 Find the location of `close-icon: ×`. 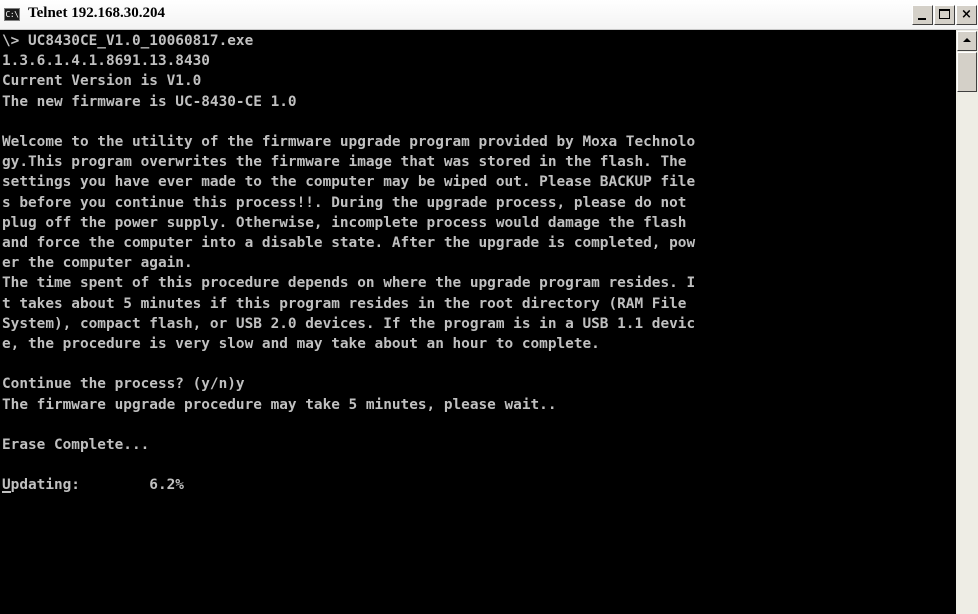

close-icon: × is located at coordinates (966, 14).